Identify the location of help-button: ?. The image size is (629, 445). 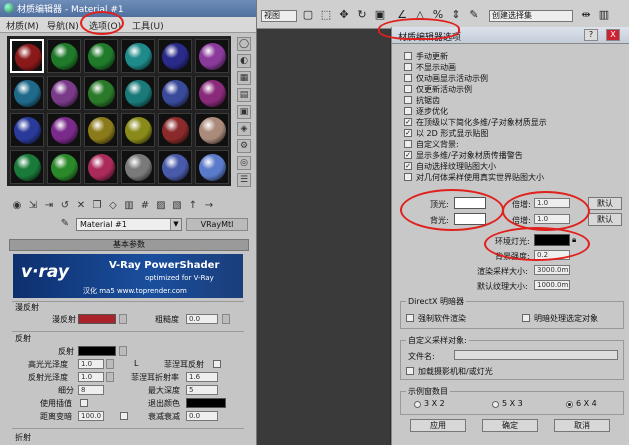
(591, 35).